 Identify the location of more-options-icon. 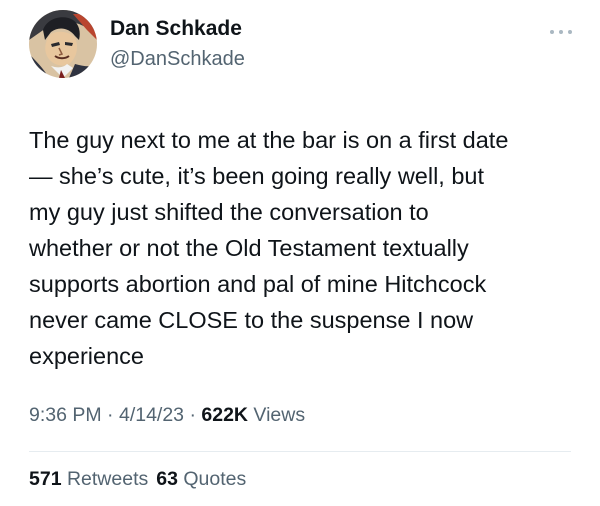
(562, 32).